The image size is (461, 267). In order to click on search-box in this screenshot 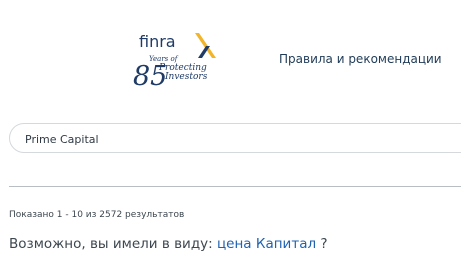, I will do `click(235, 138)`.